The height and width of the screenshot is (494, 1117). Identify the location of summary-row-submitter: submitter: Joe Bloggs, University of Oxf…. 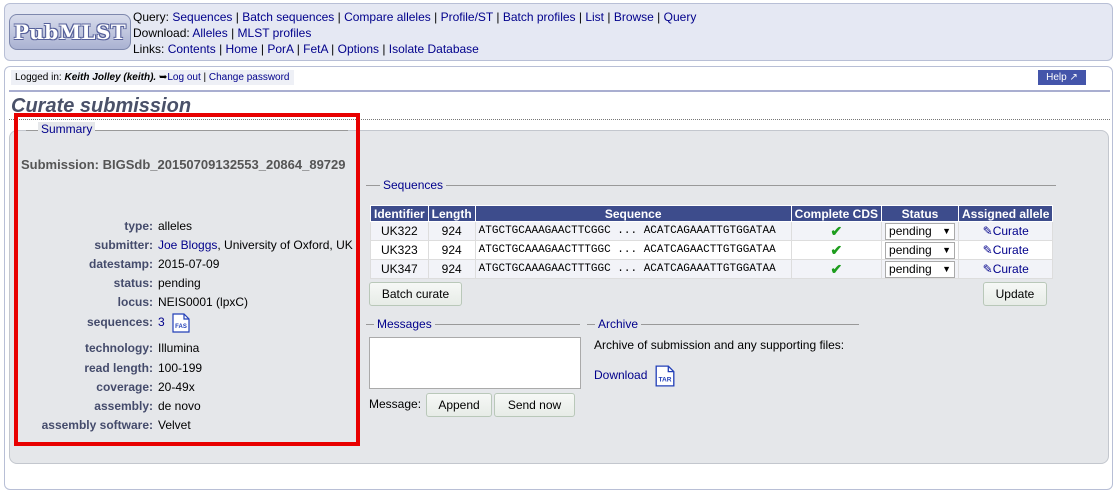
(223, 245).